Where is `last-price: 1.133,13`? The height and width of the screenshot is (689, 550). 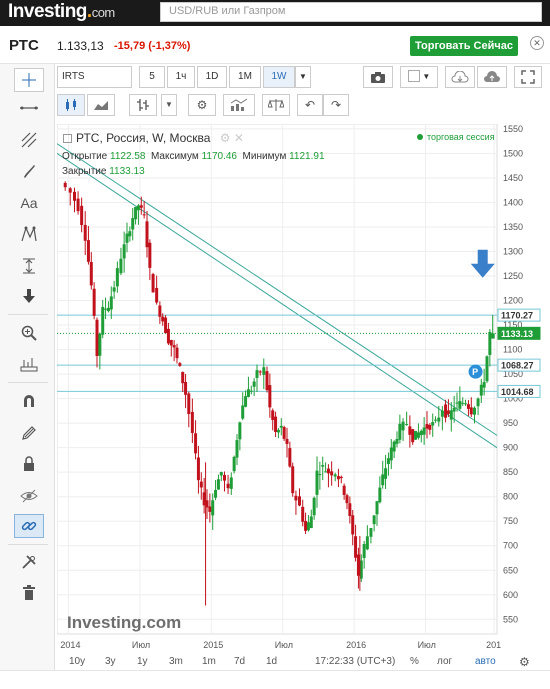
last-price: 1.133,13 is located at coordinates (80, 46).